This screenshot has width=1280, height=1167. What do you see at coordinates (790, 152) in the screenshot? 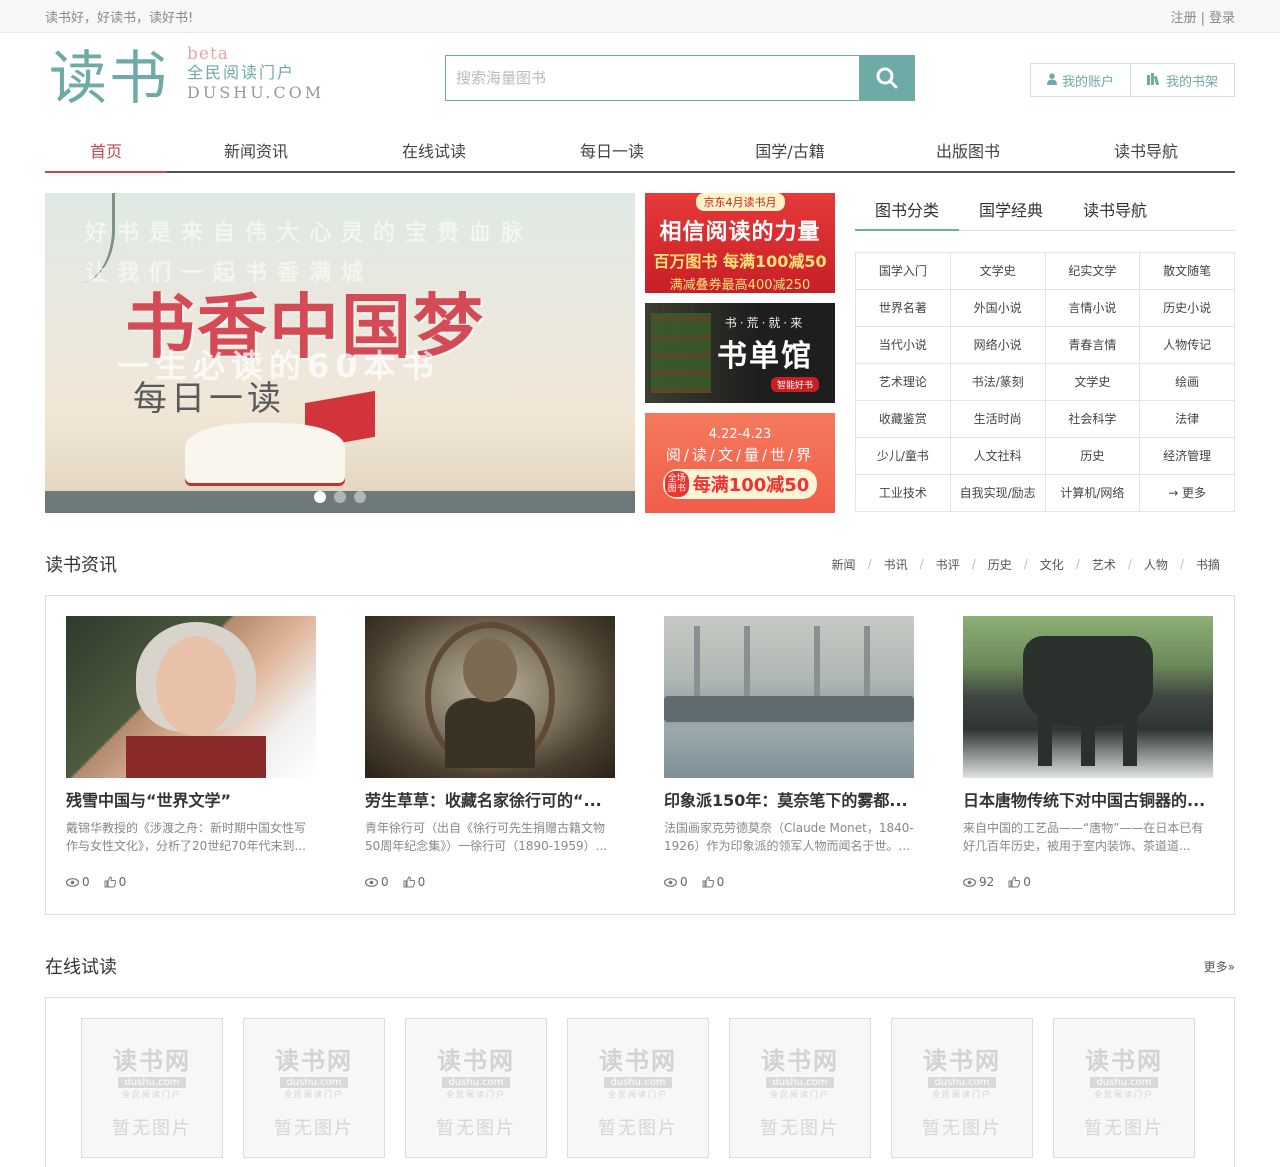
I see `nav-classics: 国学/古籍` at bounding box center [790, 152].